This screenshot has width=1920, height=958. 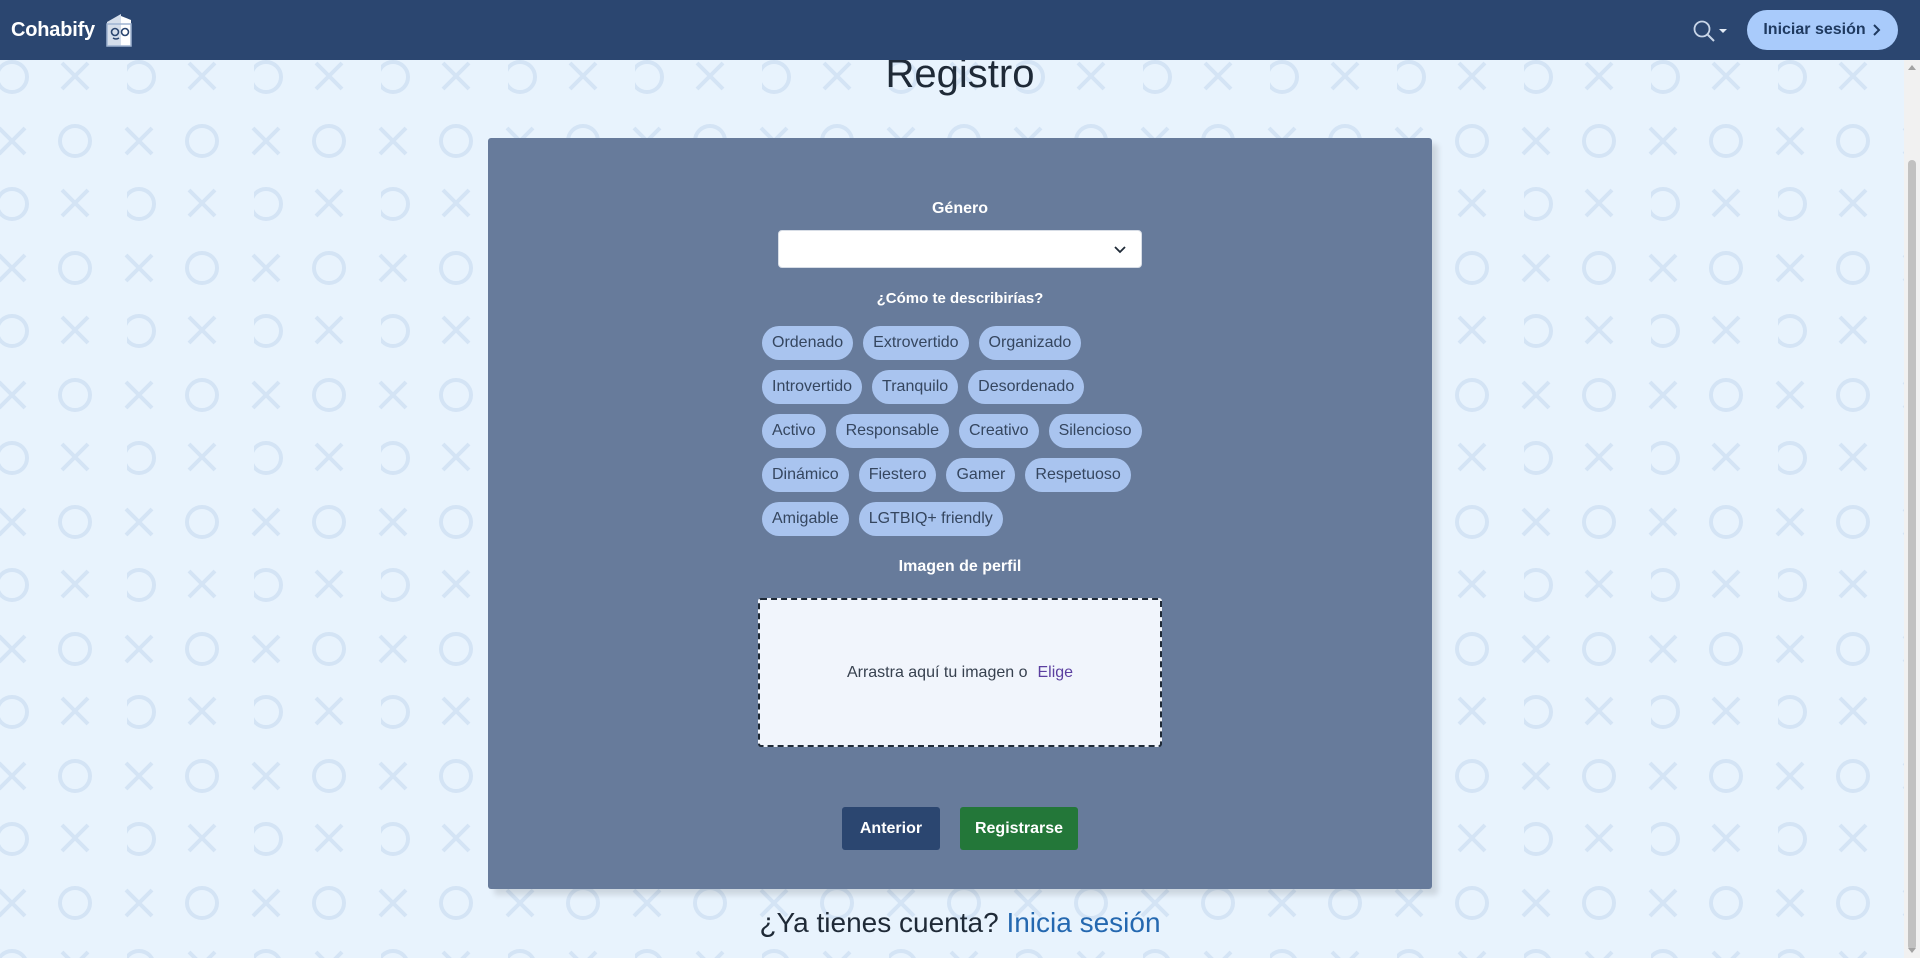 I want to click on scroll-thumb, so click(x=1912, y=555).